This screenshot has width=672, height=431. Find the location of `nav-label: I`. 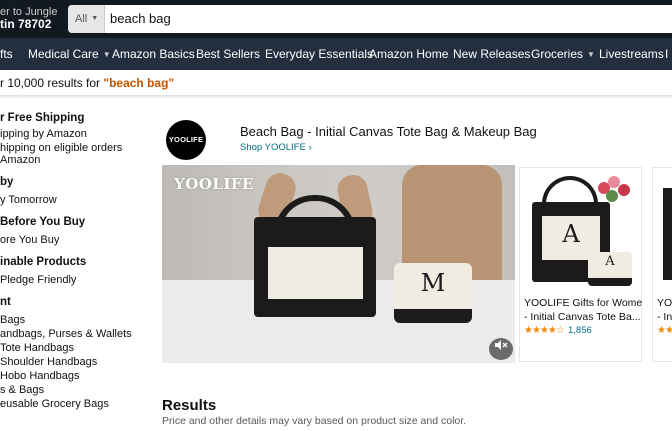

nav-label: I is located at coordinates (667, 54).